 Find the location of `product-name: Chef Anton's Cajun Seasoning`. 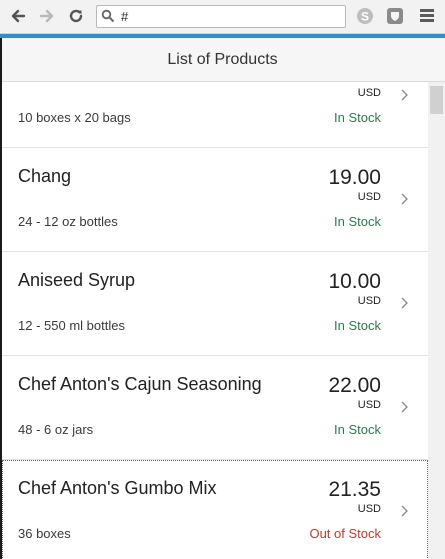

product-name: Chef Anton's Cajun Seasoning is located at coordinates (140, 384).